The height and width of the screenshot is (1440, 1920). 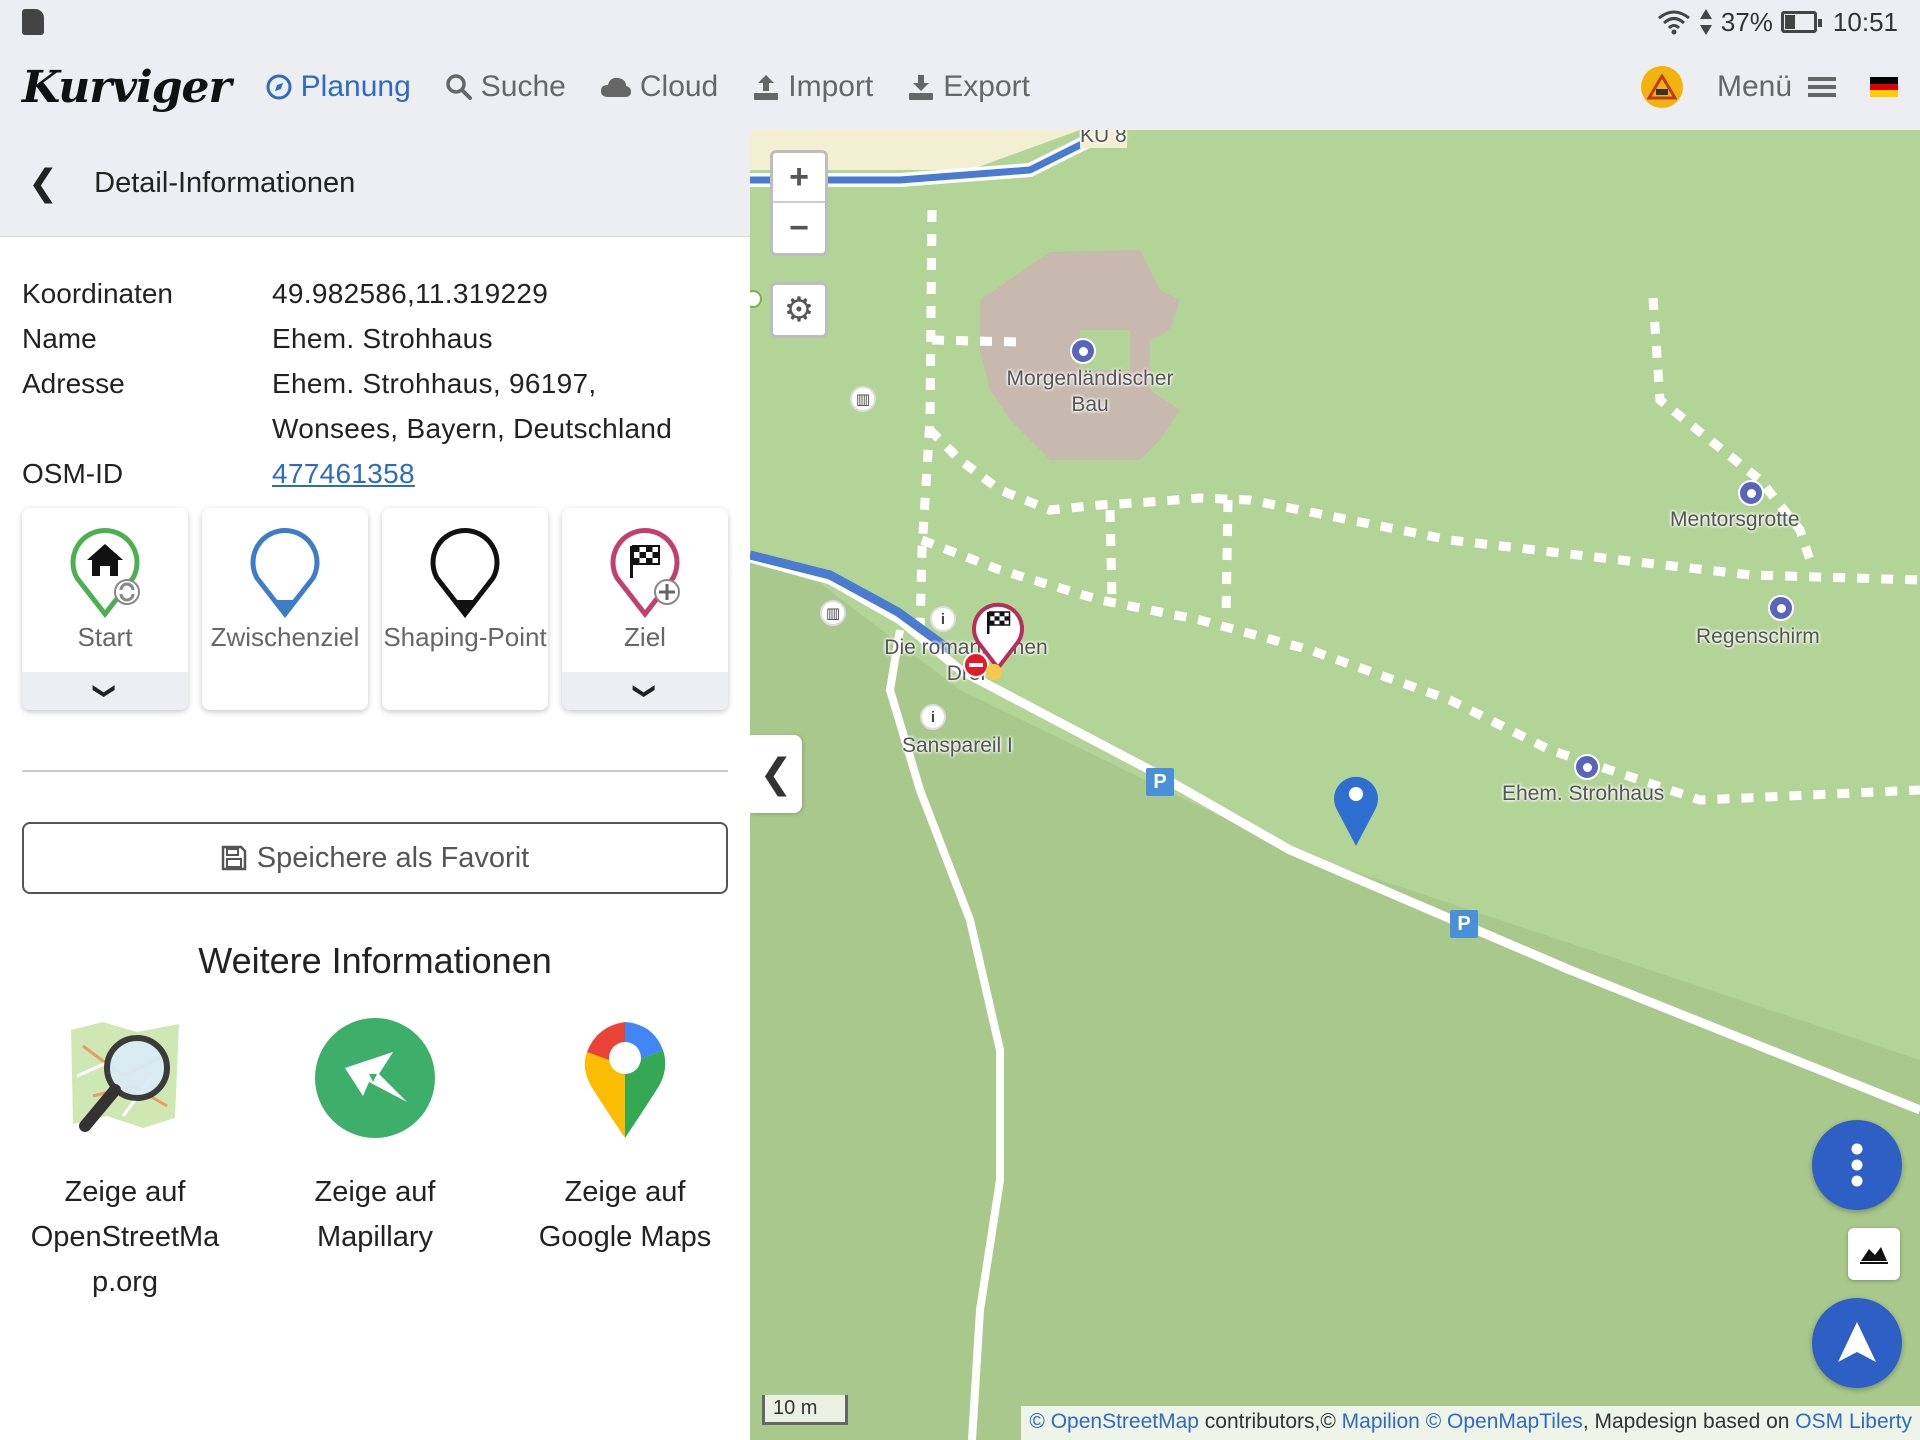 What do you see at coordinates (459, 87) in the screenshot?
I see `search-icon` at bounding box center [459, 87].